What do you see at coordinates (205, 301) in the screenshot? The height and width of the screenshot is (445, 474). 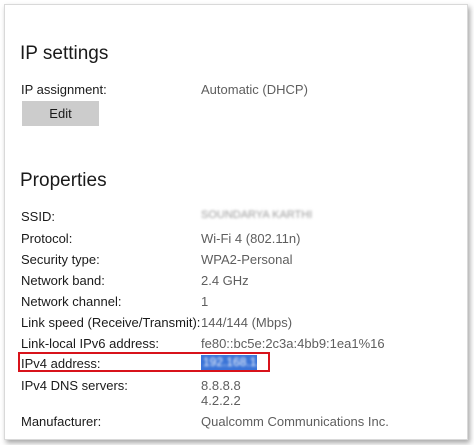 I see `network-channel-value: 1` at bounding box center [205, 301].